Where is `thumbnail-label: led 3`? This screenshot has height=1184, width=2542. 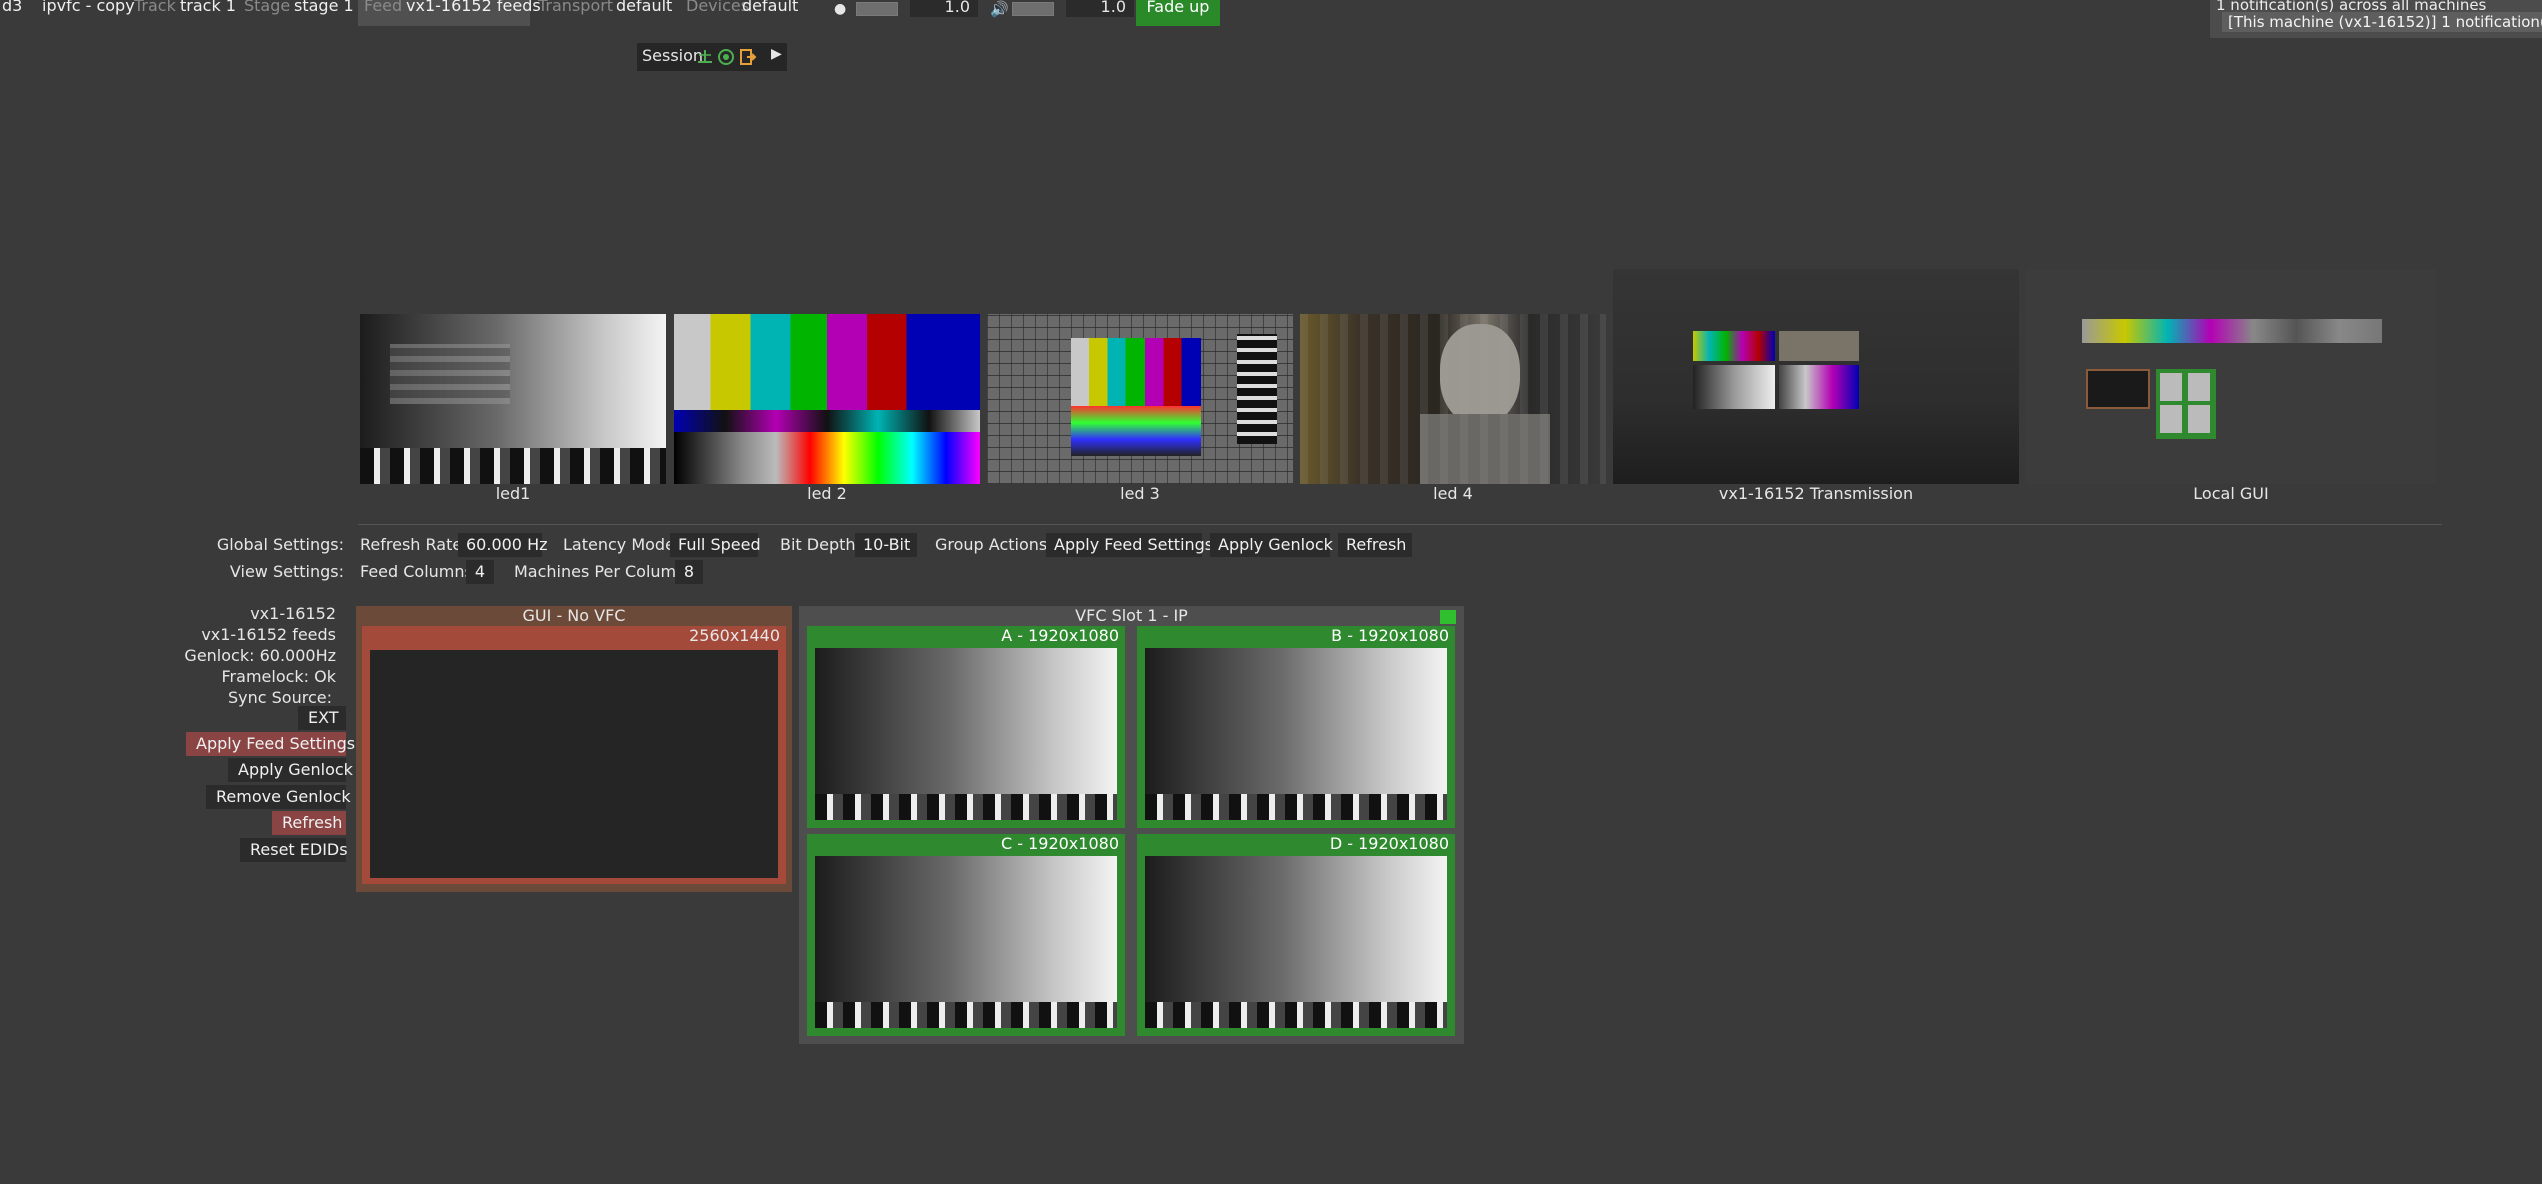 thumbnail-label: led 3 is located at coordinates (1140, 493).